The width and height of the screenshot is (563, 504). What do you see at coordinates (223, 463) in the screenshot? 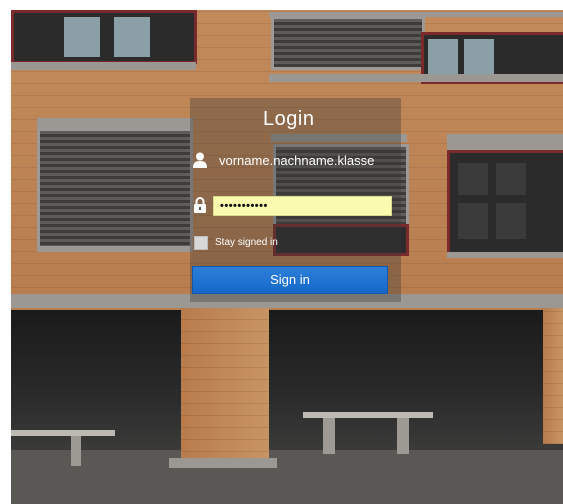
I see `pillar-base` at bounding box center [223, 463].